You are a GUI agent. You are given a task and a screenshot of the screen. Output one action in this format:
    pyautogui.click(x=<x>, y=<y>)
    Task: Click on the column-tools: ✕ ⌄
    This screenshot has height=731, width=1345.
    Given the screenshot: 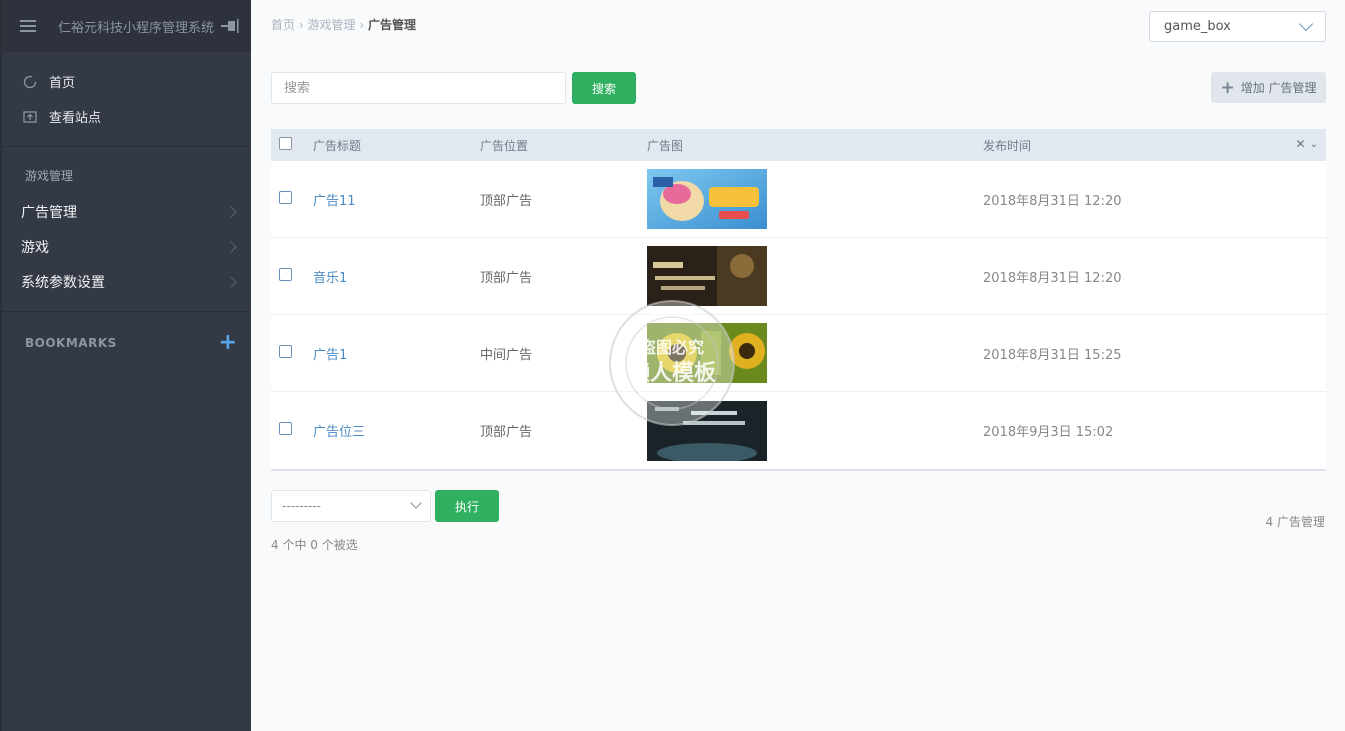 What is the action you would take?
    pyautogui.click(x=1307, y=144)
    